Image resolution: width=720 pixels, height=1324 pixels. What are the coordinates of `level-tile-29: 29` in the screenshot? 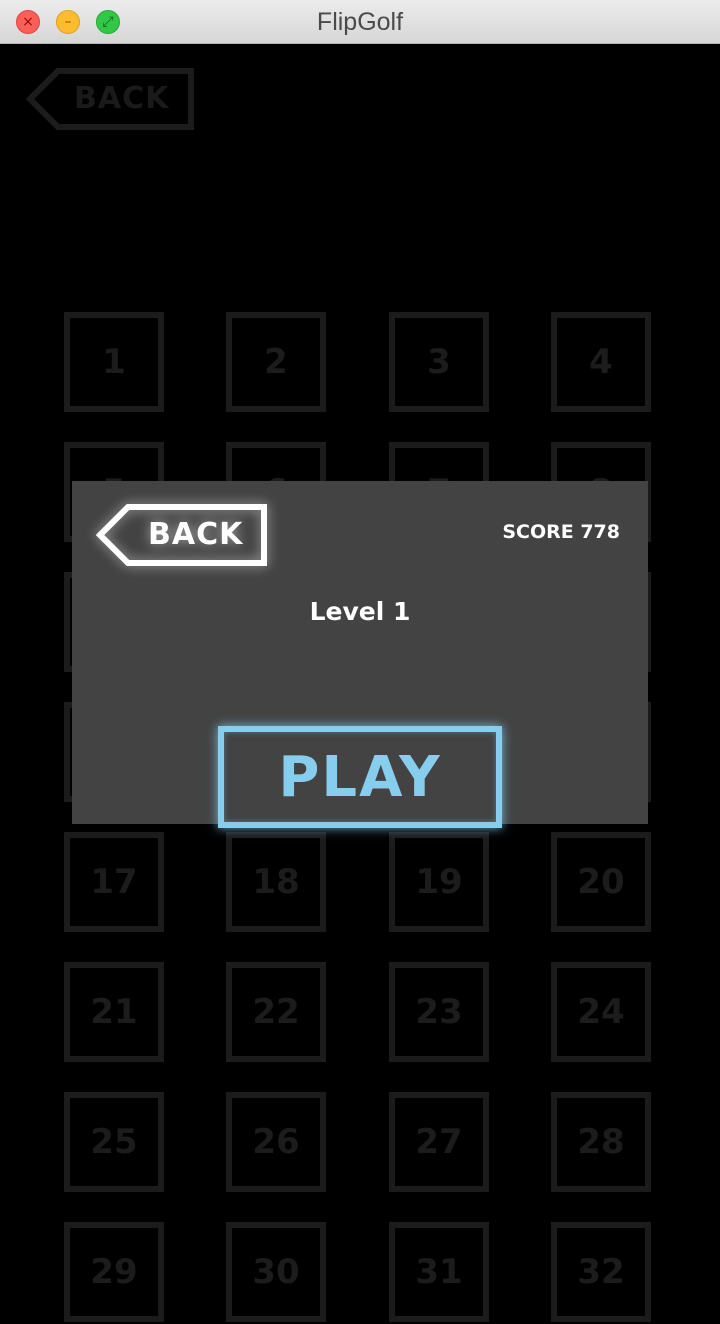 It's located at (114, 1272).